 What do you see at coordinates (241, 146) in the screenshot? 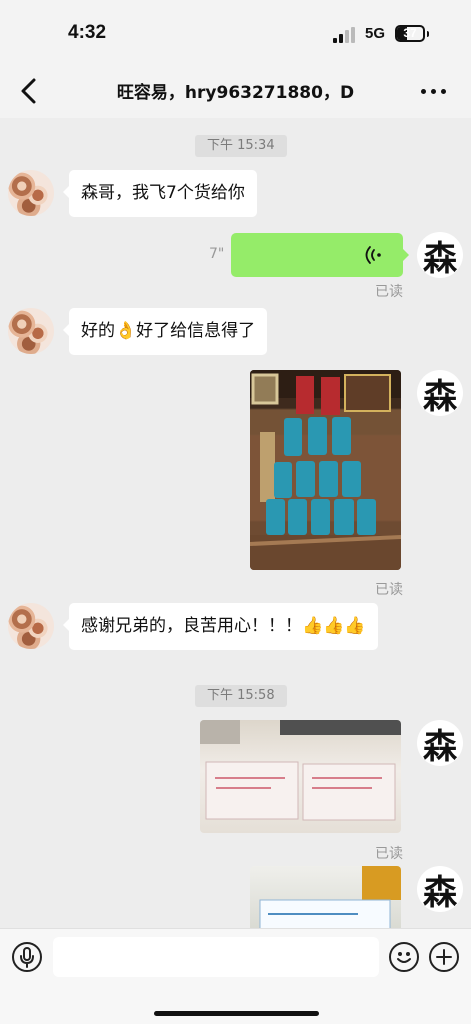
I see `timestamp: 下午 15:34` at bounding box center [241, 146].